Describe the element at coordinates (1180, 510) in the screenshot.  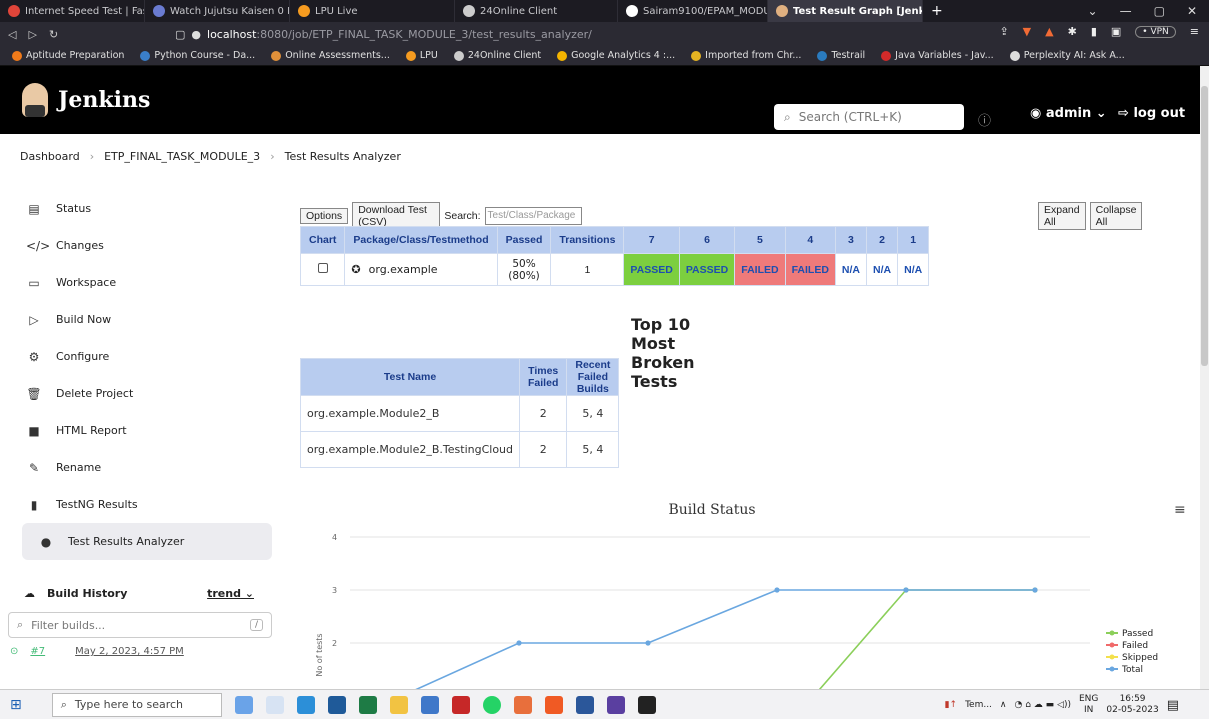
I see `chart-menu-icon: ≡` at that location.